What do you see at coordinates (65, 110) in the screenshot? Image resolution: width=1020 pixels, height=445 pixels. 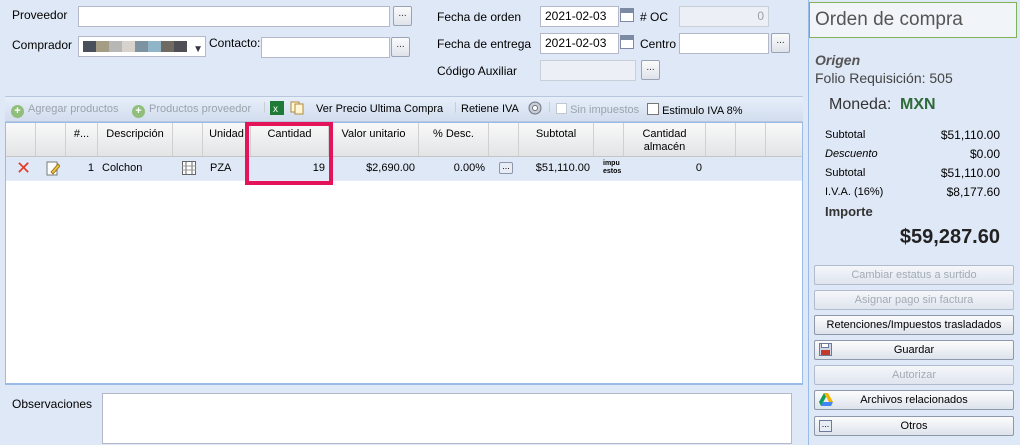 I see `add-products-button: + Agregar productos` at bounding box center [65, 110].